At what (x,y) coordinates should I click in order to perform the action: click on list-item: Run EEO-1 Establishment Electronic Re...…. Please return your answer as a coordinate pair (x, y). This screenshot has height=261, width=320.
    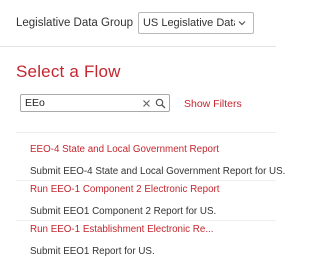
    Looking at the image, I should click on (138, 239).